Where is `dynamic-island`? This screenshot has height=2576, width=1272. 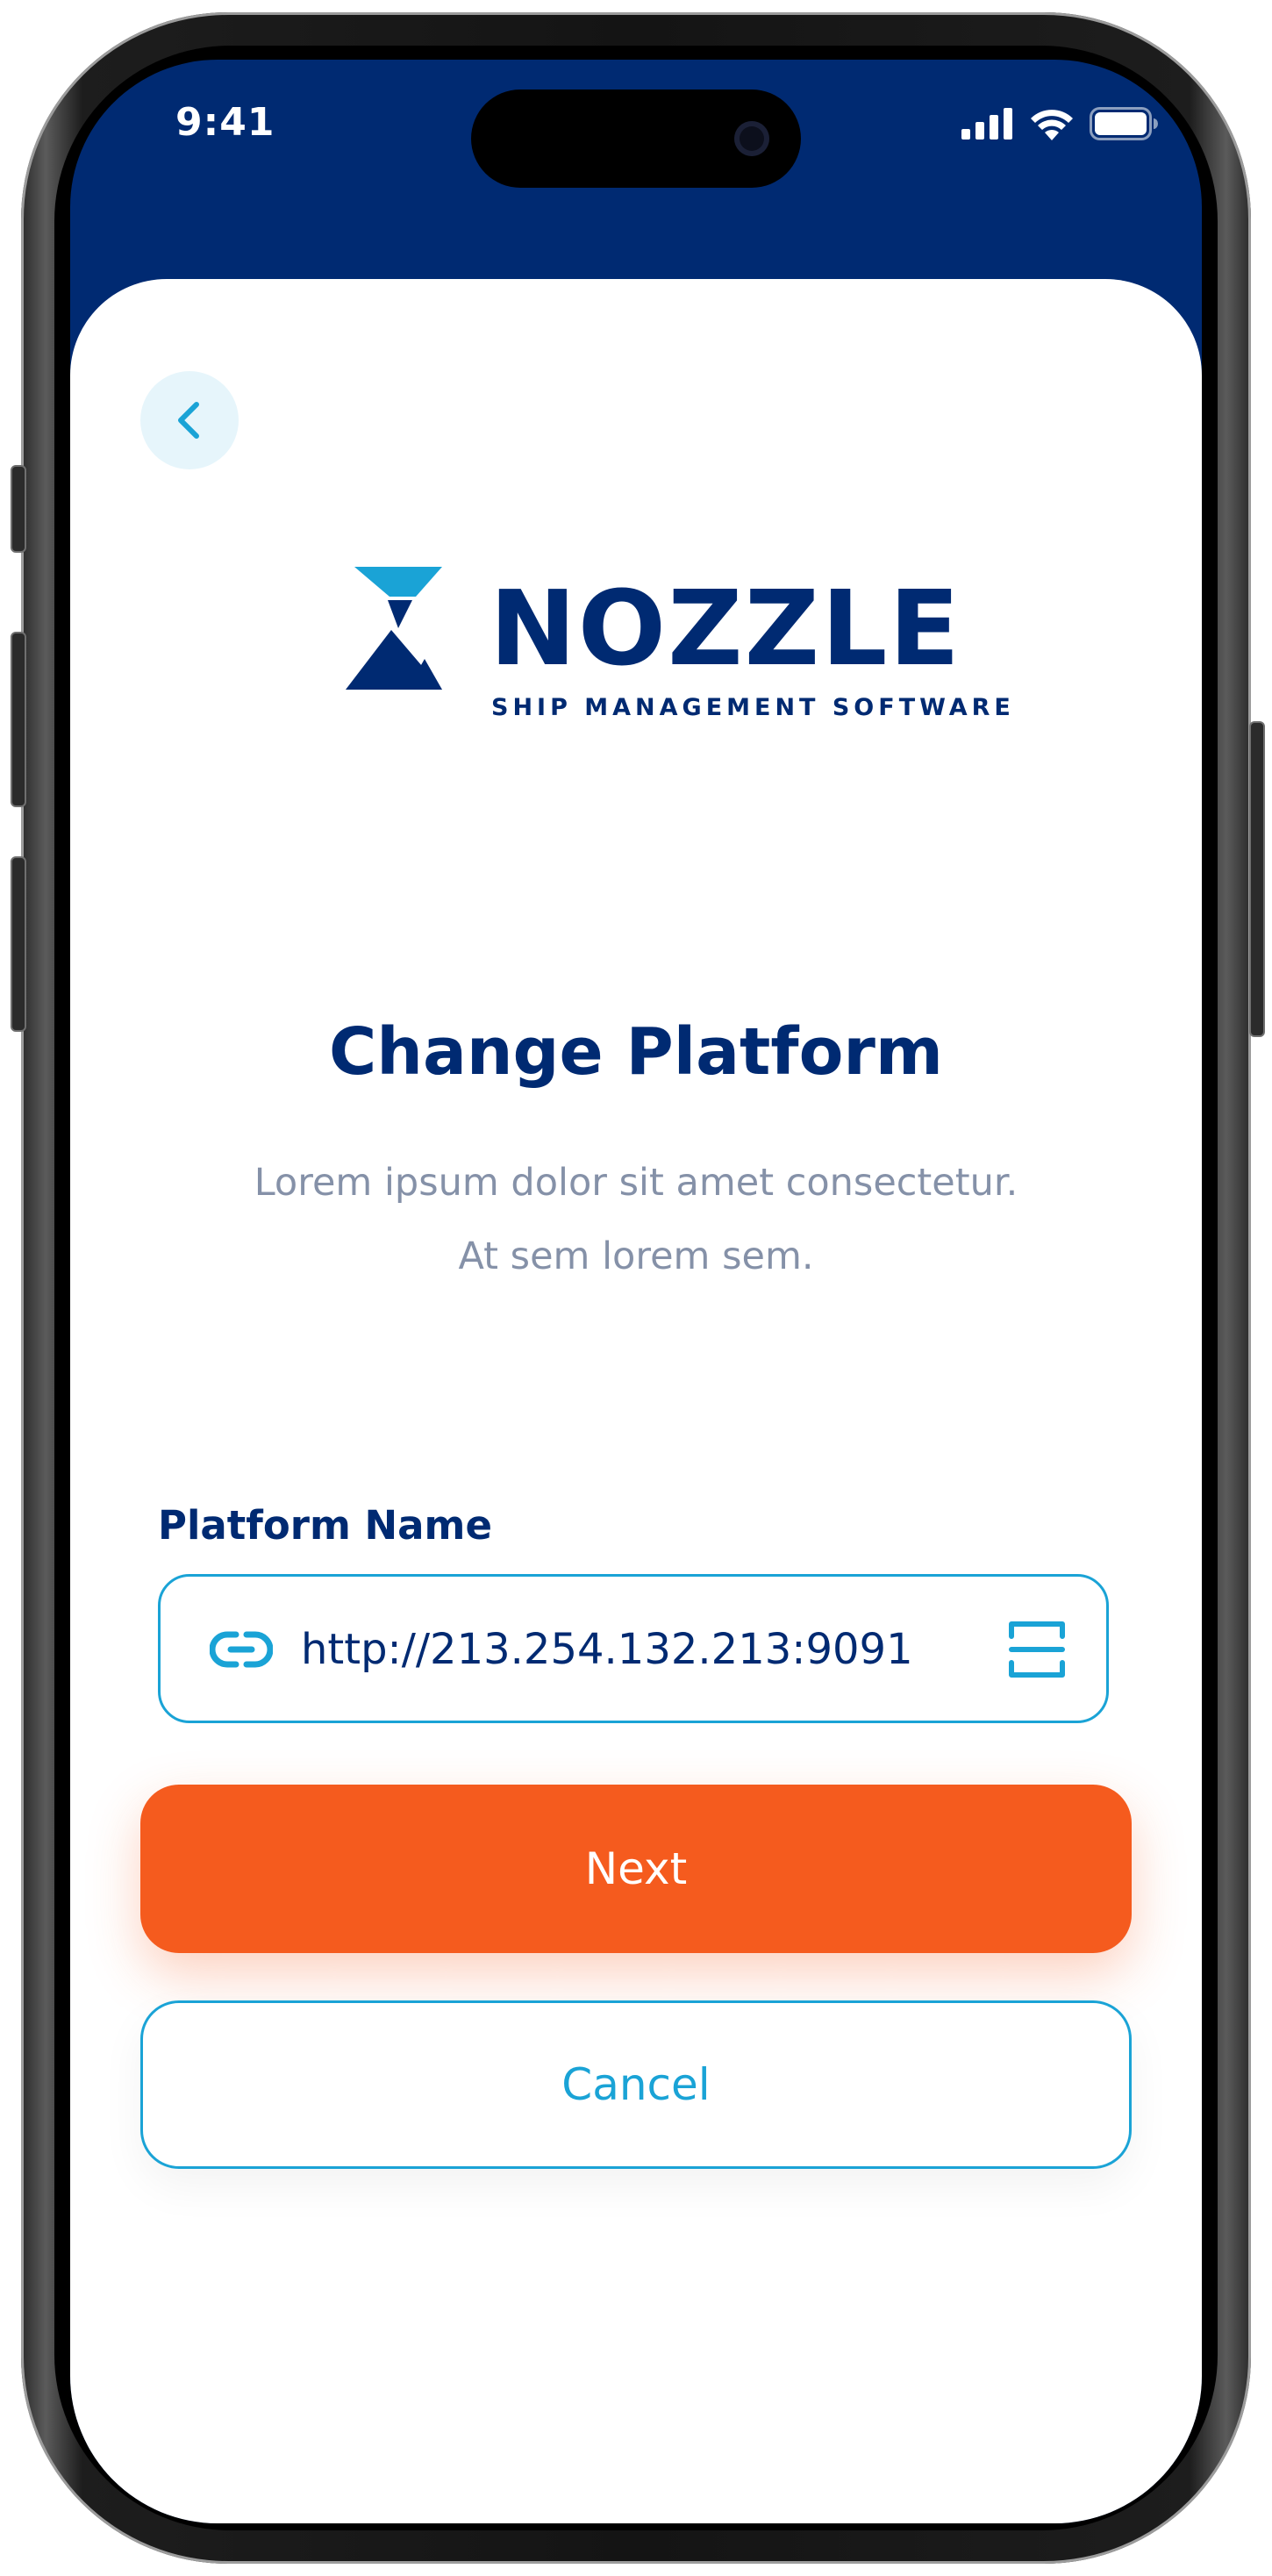 dynamic-island is located at coordinates (636, 138).